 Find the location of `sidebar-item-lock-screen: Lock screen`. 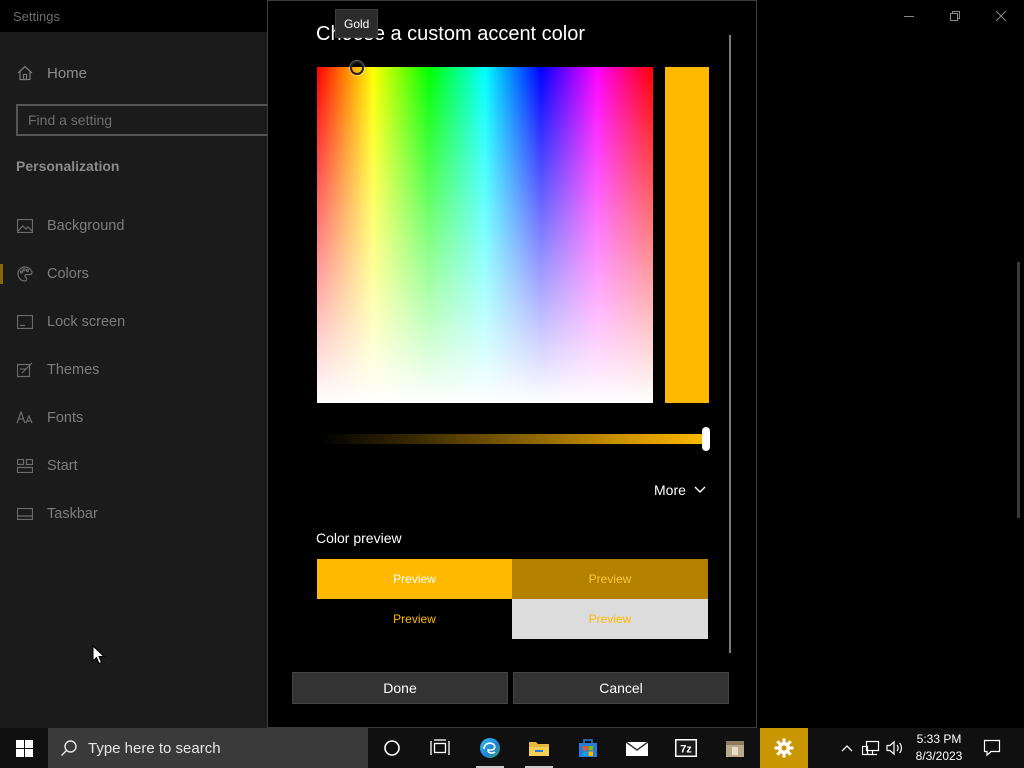

sidebar-item-lock-screen: Lock screen is located at coordinates (134, 322).